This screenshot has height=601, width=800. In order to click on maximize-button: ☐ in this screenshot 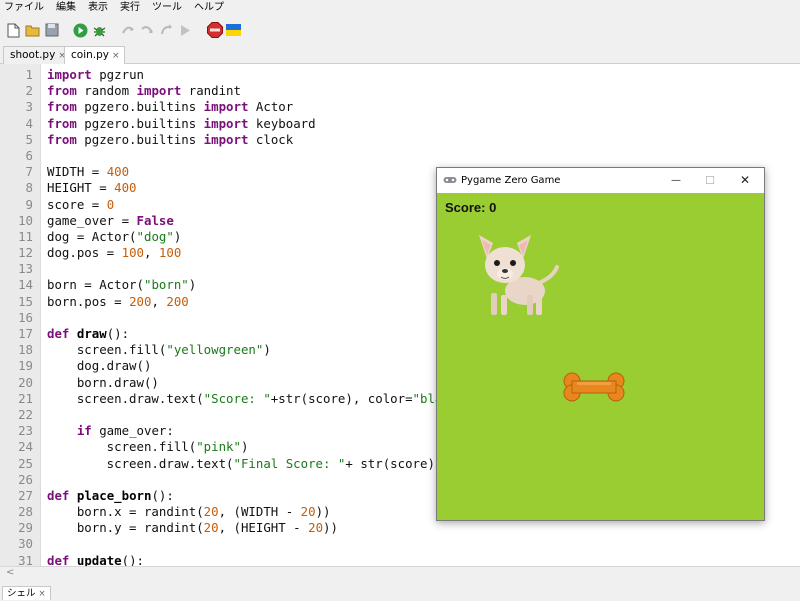, I will do `click(710, 180)`.